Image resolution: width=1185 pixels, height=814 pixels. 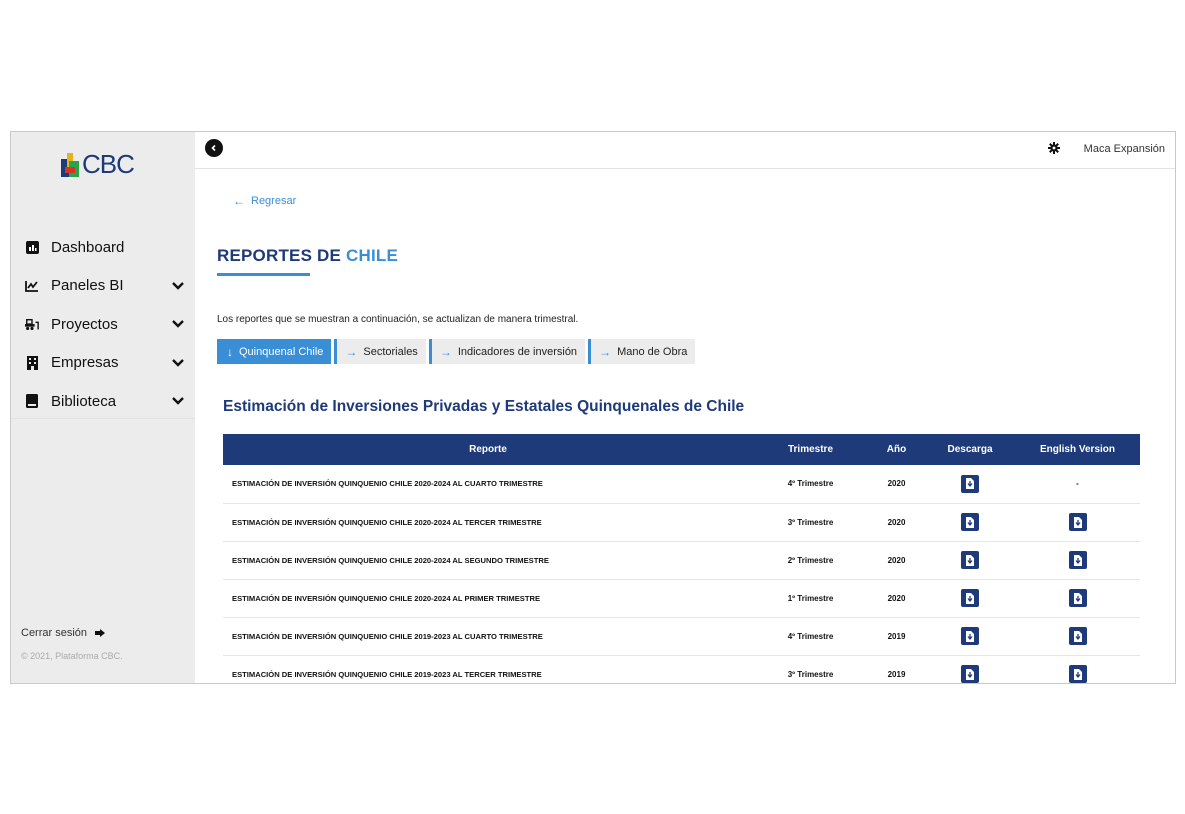 I want to click on english-version-cell: -, so click(x=1077, y=484).